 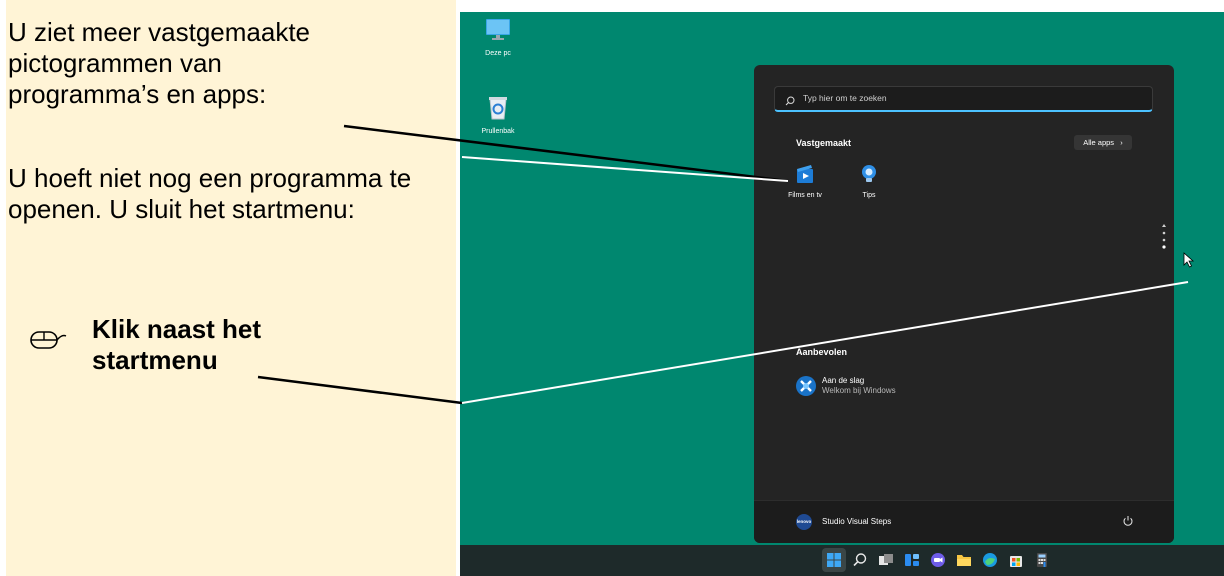 What do you see at coordinates (825, 342) in the screenshot?
I see `callout-line-action-screen` at bounding box center [825, 342].